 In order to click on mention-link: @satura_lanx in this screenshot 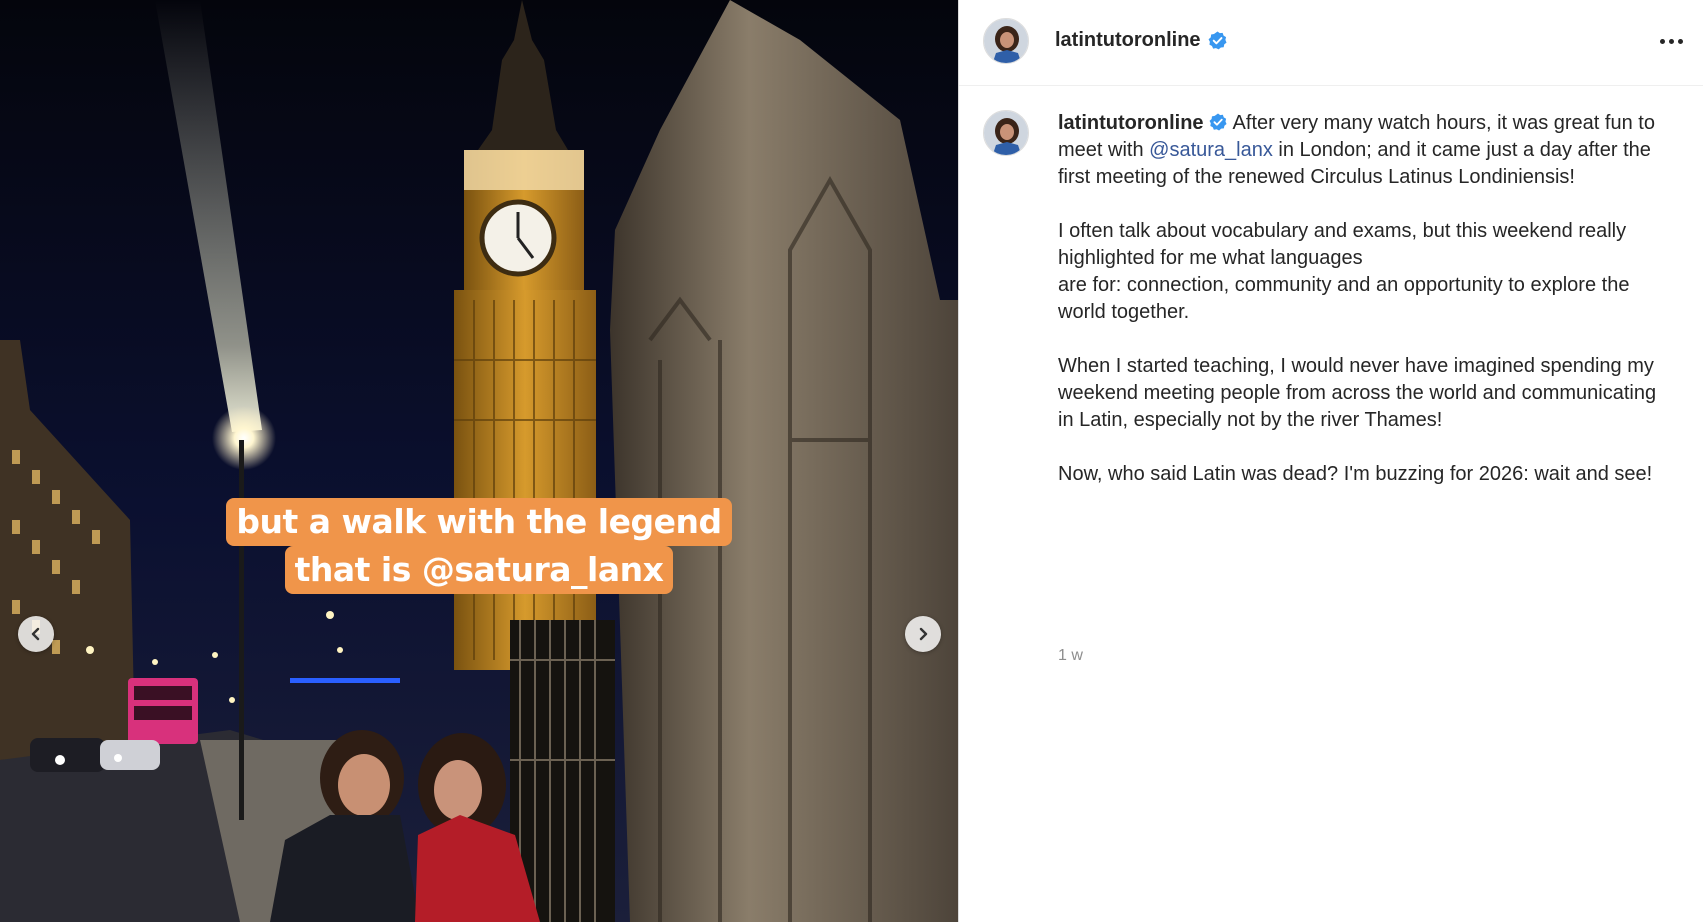, I will do `click(1211, 150)`.